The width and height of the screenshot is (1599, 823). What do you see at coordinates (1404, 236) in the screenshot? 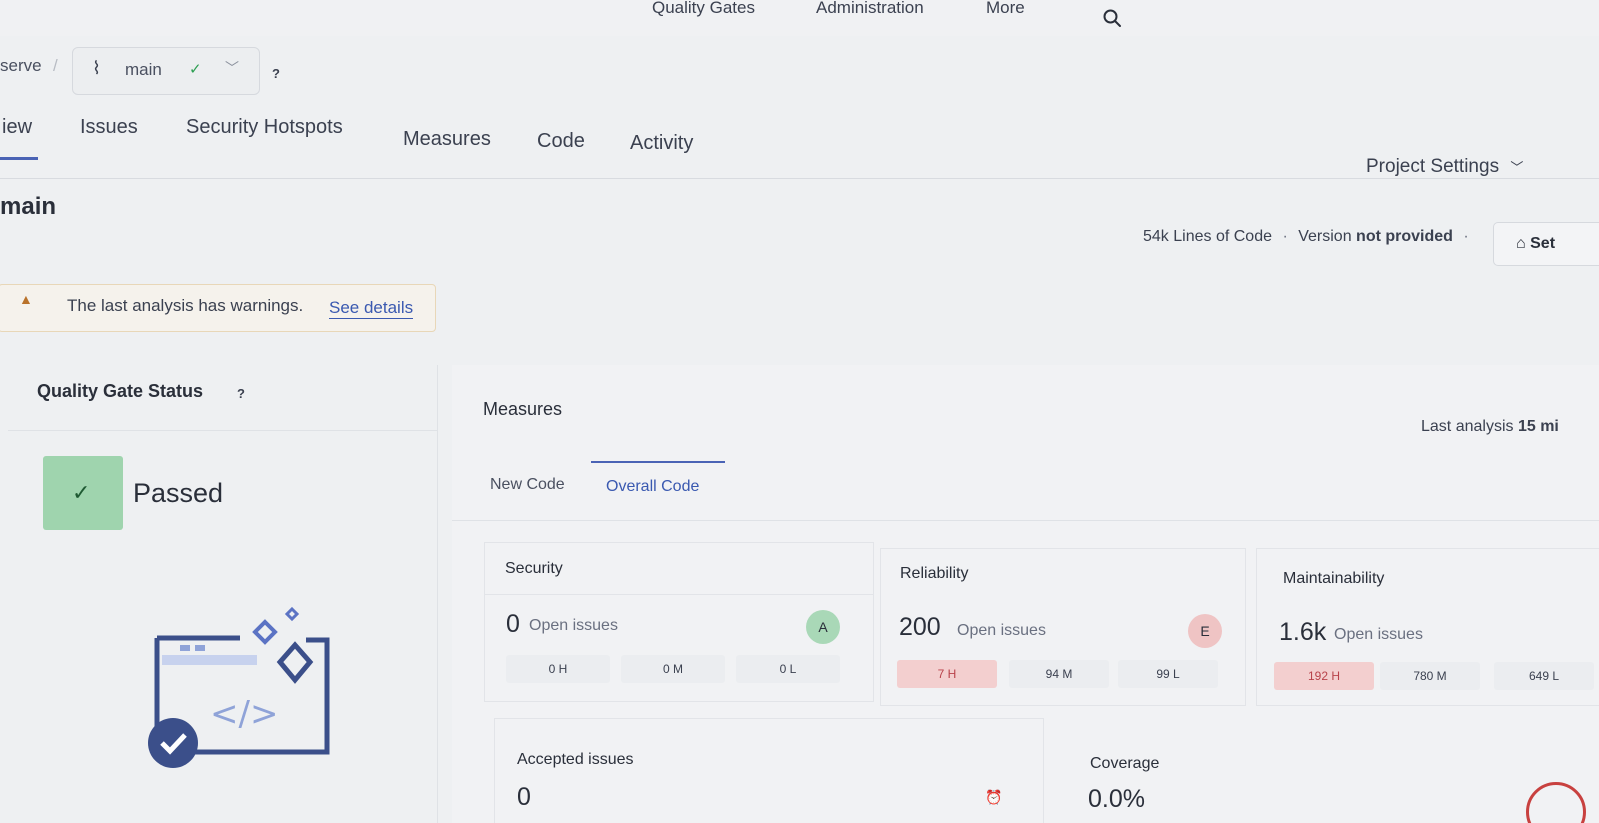
I see `version-value: not provided` at bounding box center [1404, 236].